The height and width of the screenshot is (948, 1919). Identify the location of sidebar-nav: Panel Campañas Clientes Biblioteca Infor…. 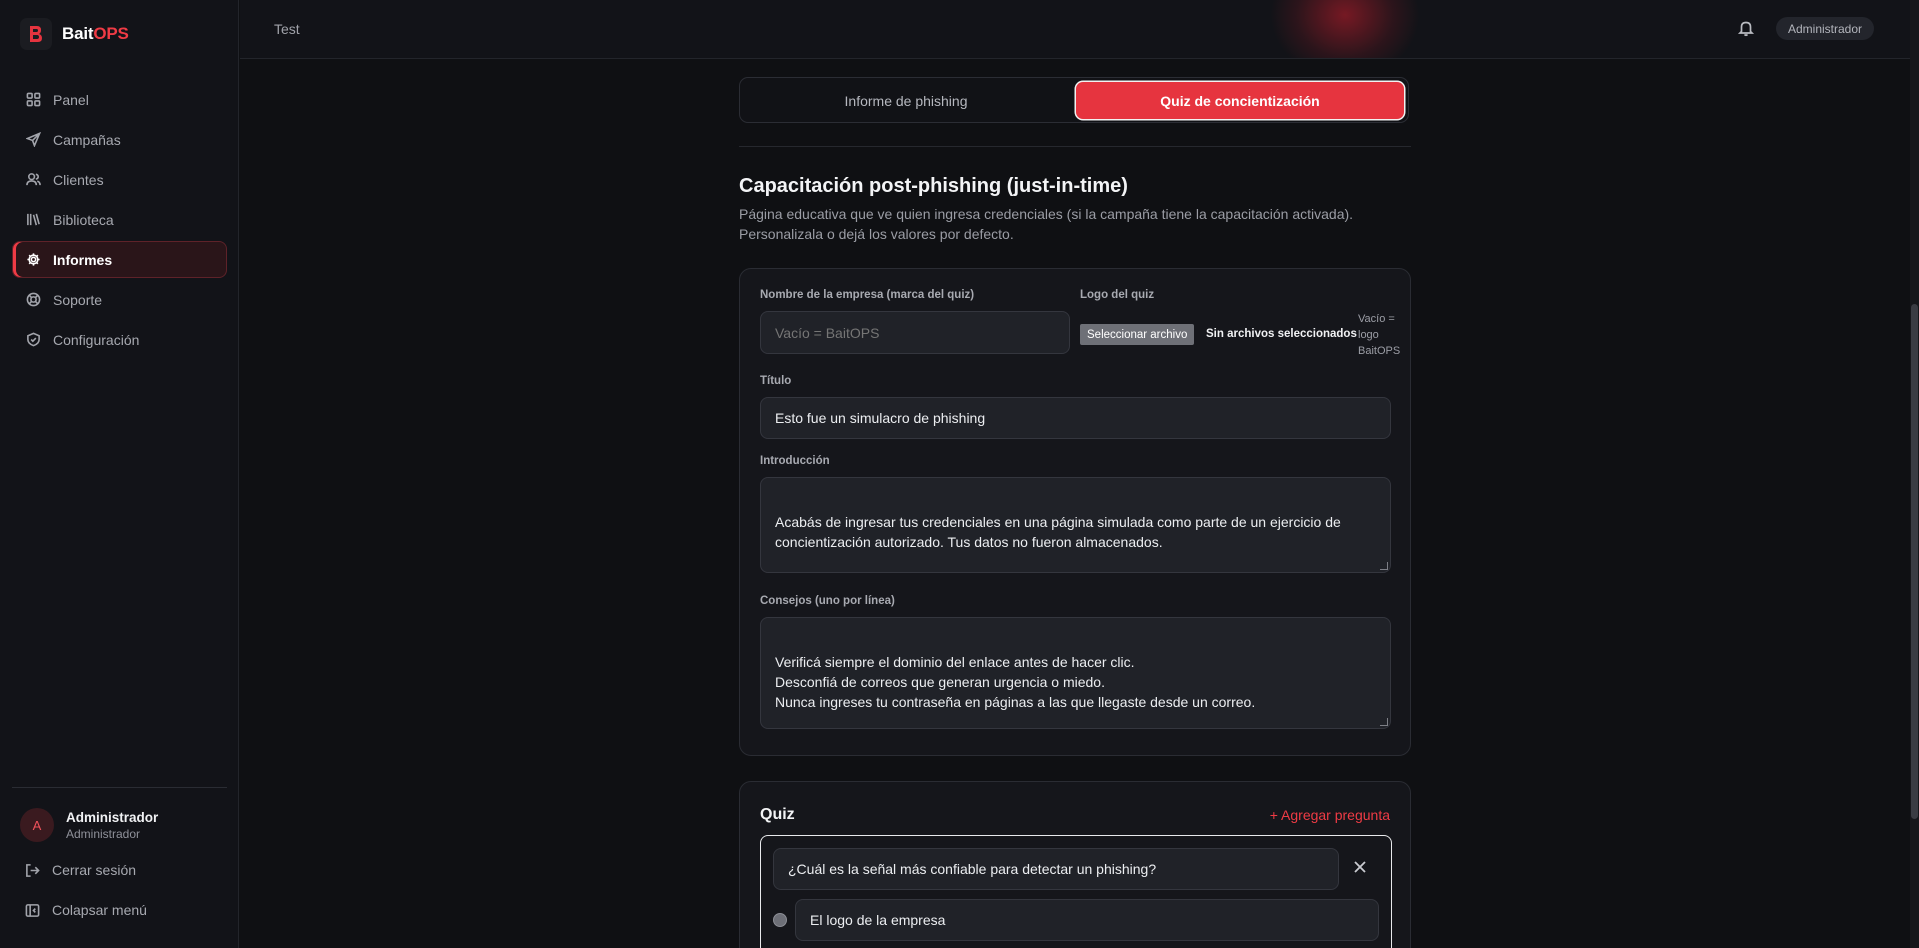
(119, 221).